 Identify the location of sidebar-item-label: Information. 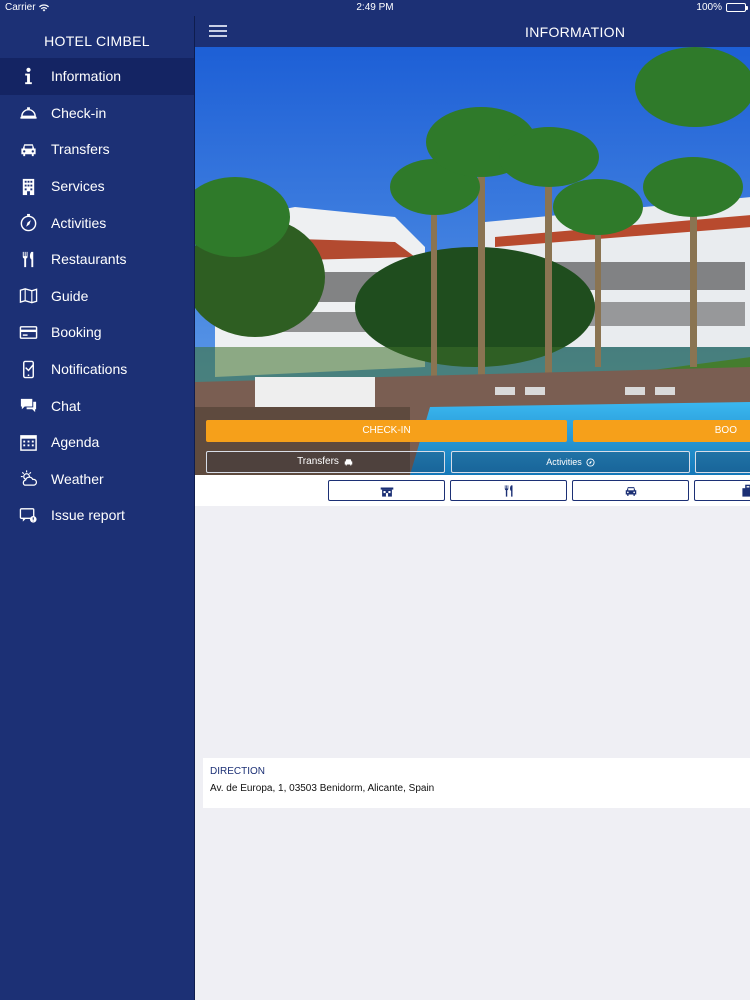
(86, 76).